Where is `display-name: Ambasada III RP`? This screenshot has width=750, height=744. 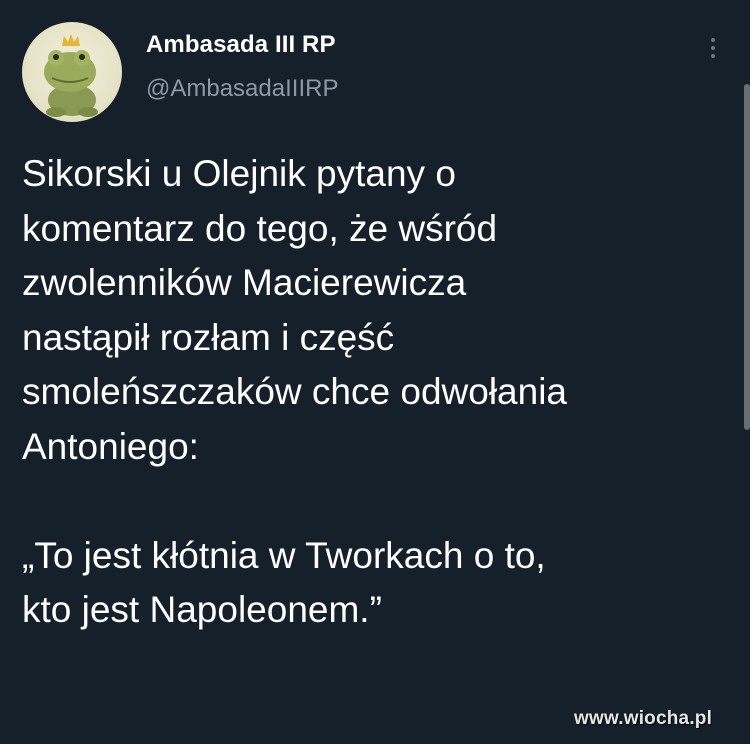
display-name: Ambasada III RP is located at coordinates (241, 45).